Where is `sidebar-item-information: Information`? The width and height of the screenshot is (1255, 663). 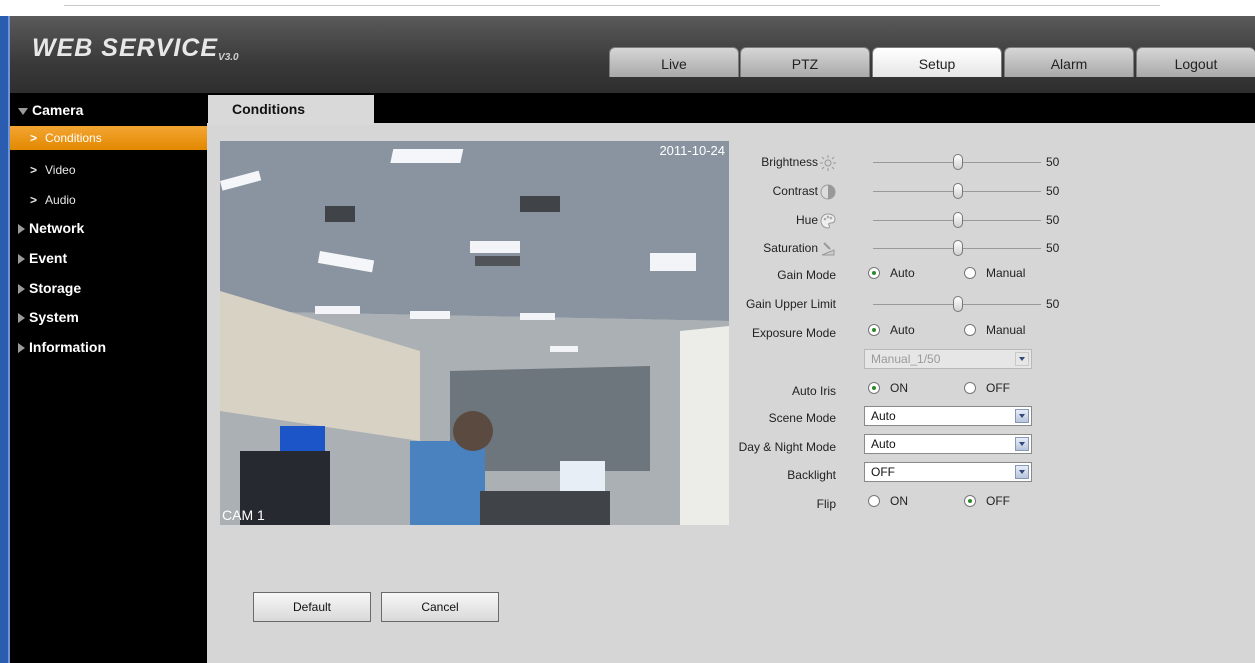
sidebar-item-information: Information is located at coordinates (108, 347).